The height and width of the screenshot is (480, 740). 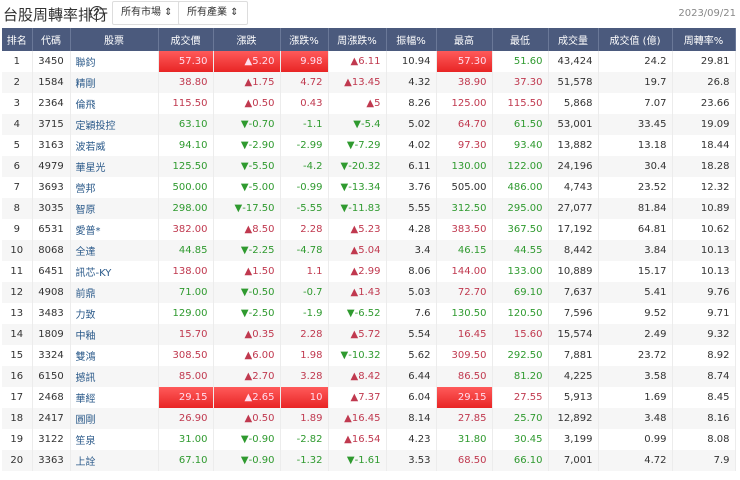 I want to click on cell-value: 14, so click(x=17, y=334).